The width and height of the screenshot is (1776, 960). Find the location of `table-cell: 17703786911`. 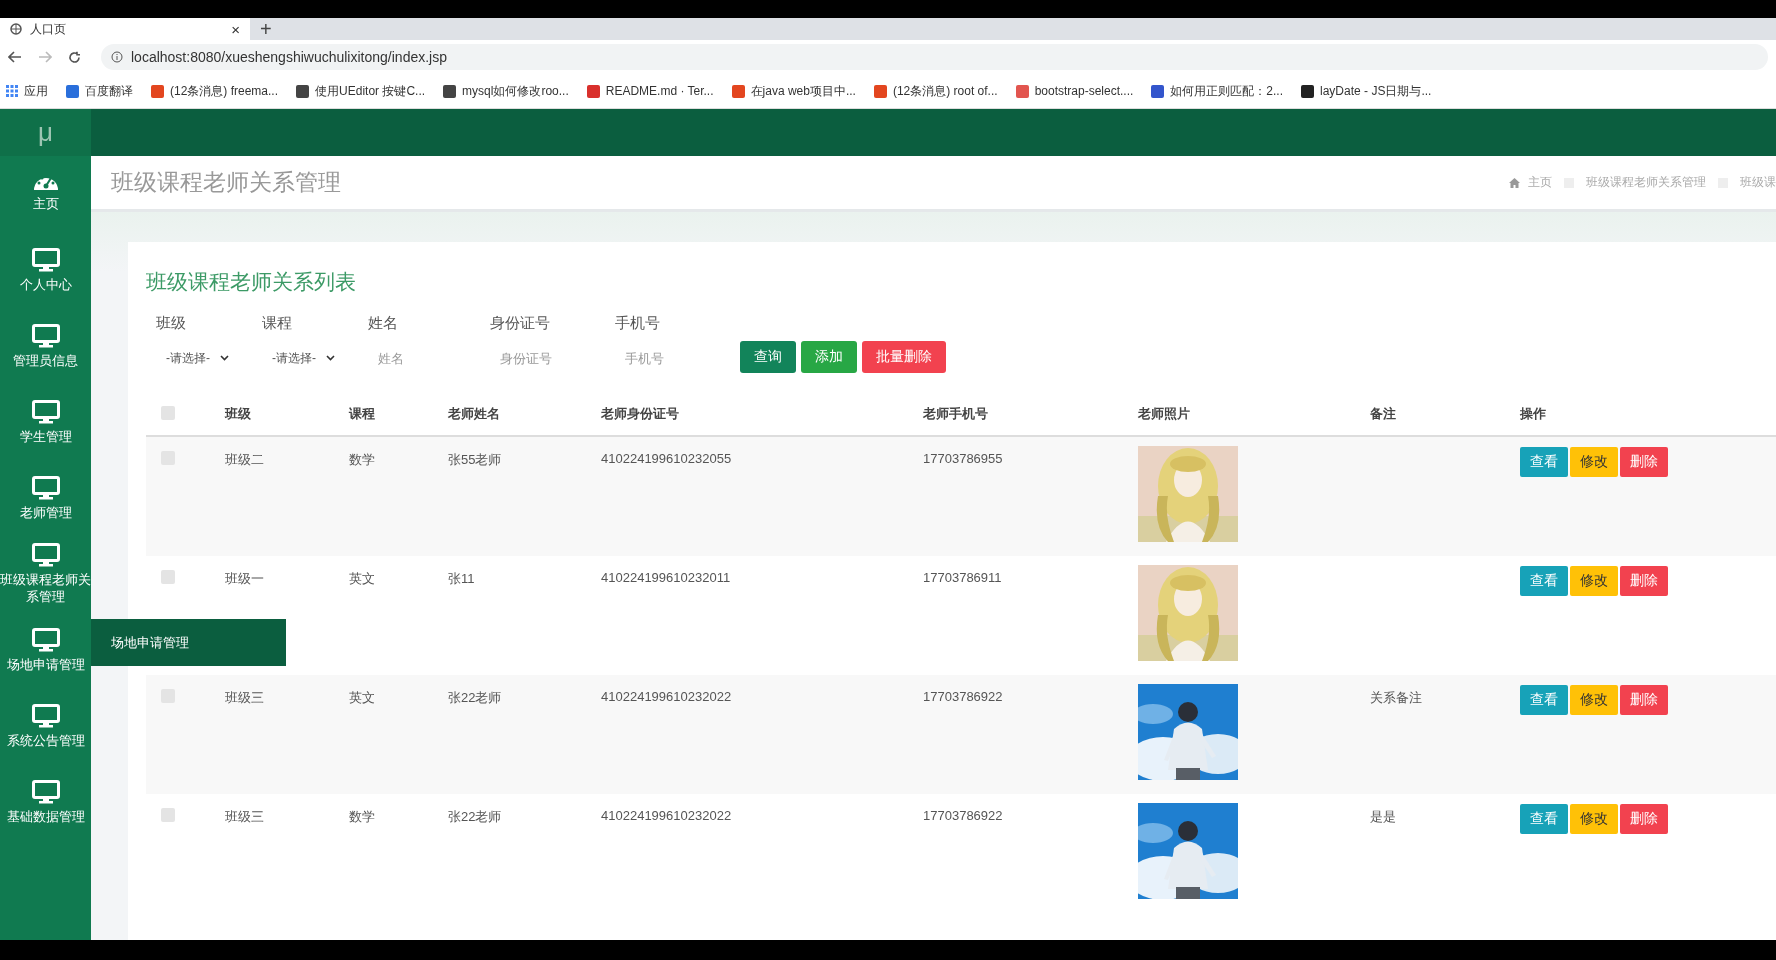

table-cell: 17703786911 is located at coordinates (962, 577).